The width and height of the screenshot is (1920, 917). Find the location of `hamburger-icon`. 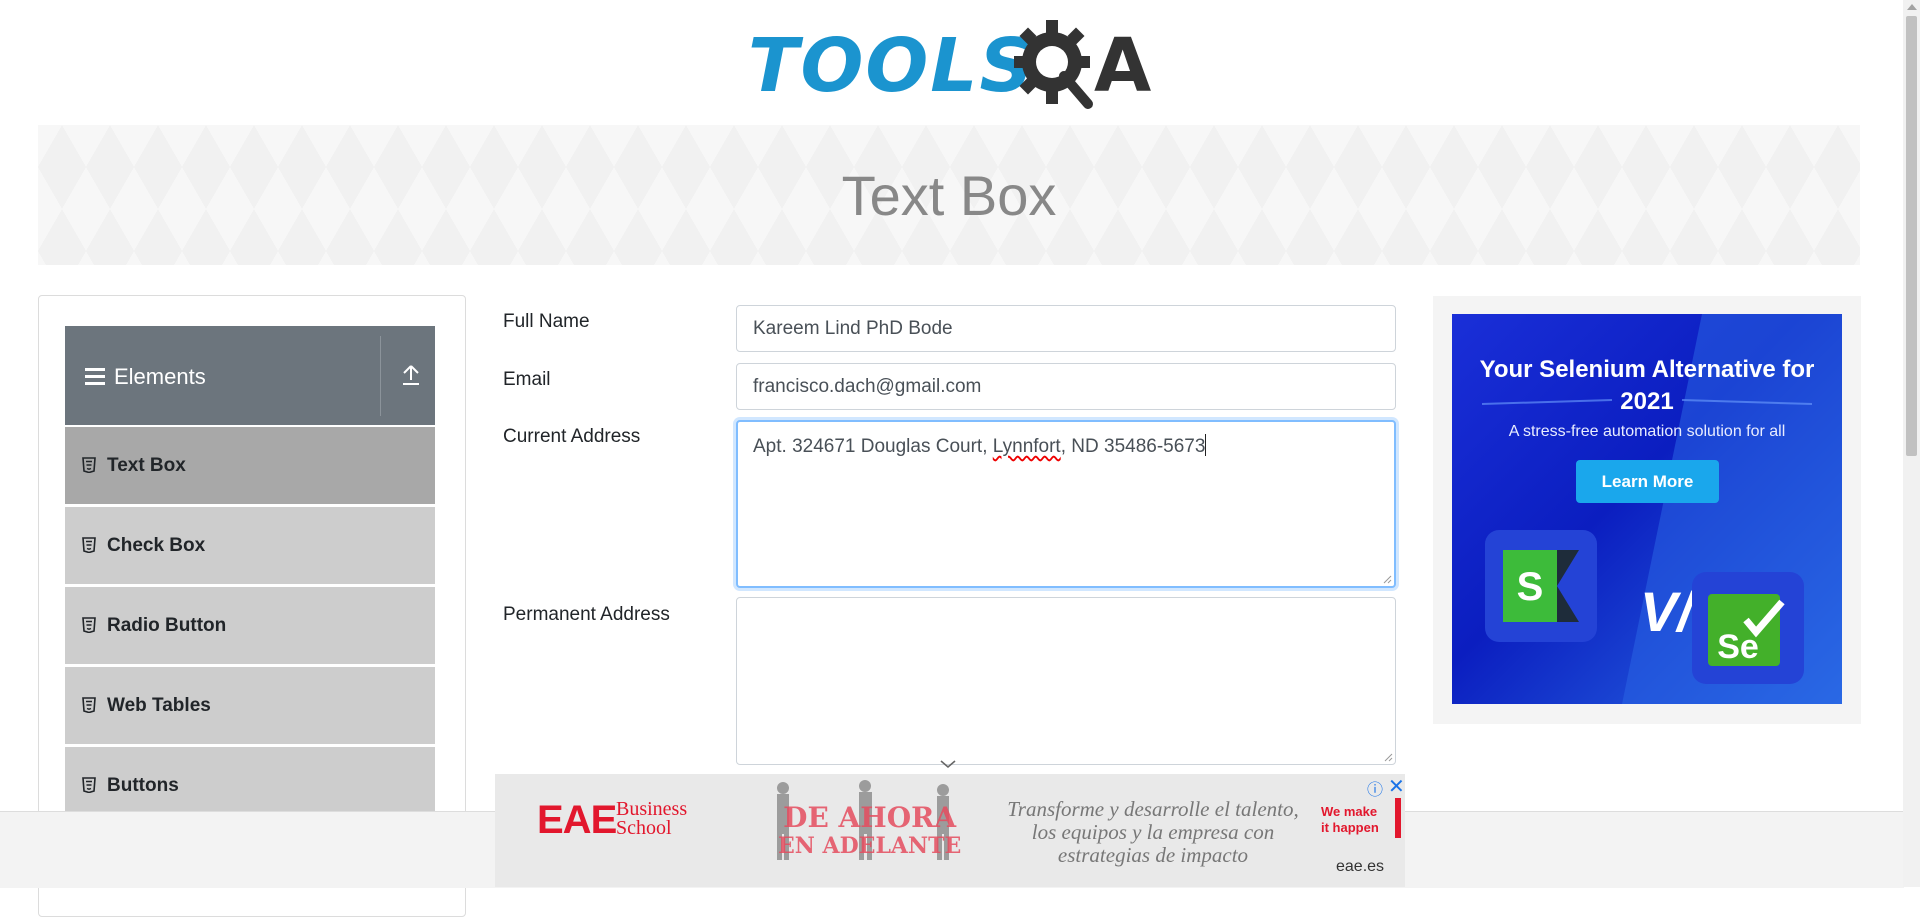

hamburger-icon is located at coordinates (95, 377).